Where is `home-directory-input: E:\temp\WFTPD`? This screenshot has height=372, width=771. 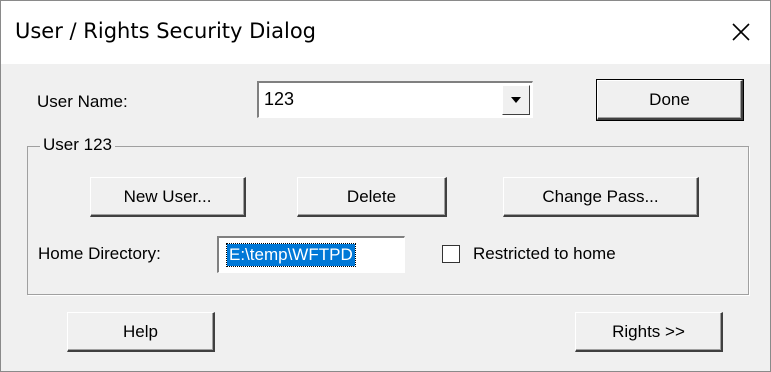 home-directory-input: E:\temp\WFTPD is located at coordinates (311, 254).